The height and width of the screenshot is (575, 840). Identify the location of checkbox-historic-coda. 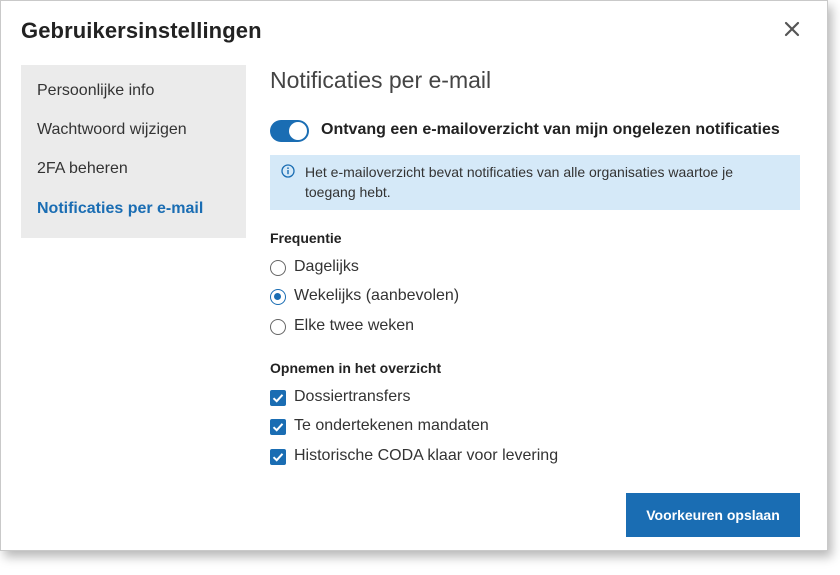
(278, 457).